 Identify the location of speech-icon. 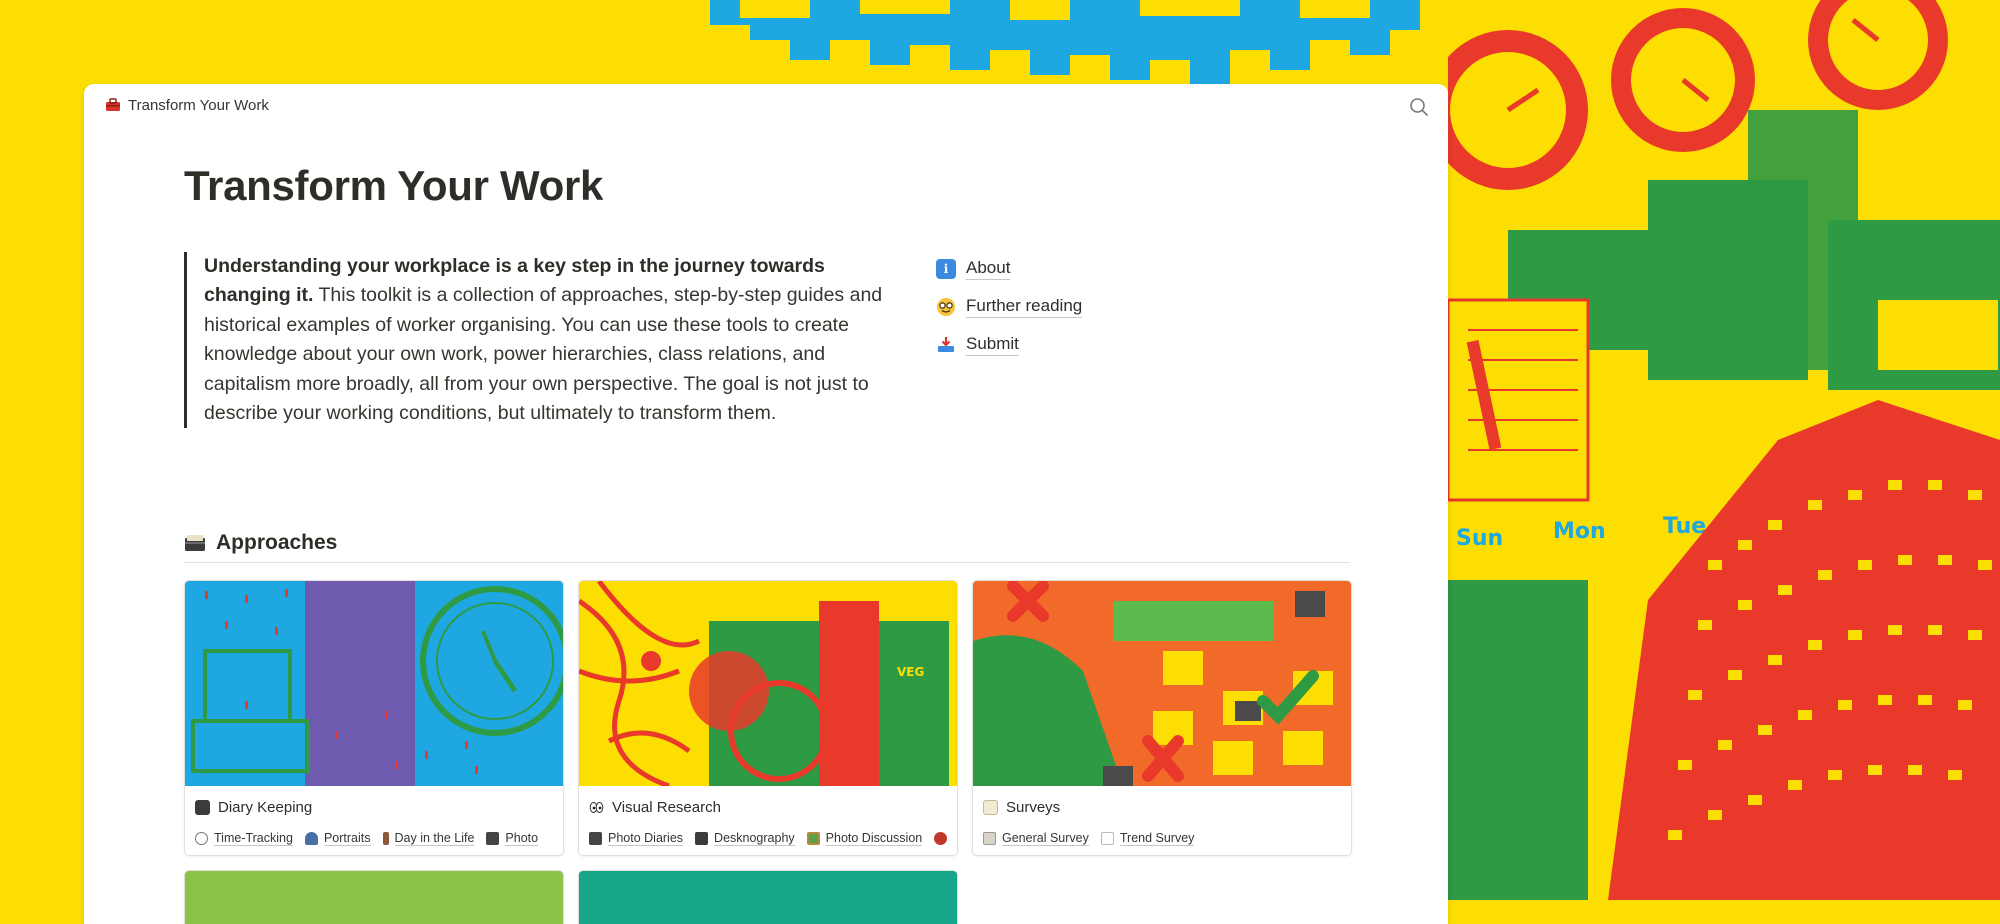
(941, 838).